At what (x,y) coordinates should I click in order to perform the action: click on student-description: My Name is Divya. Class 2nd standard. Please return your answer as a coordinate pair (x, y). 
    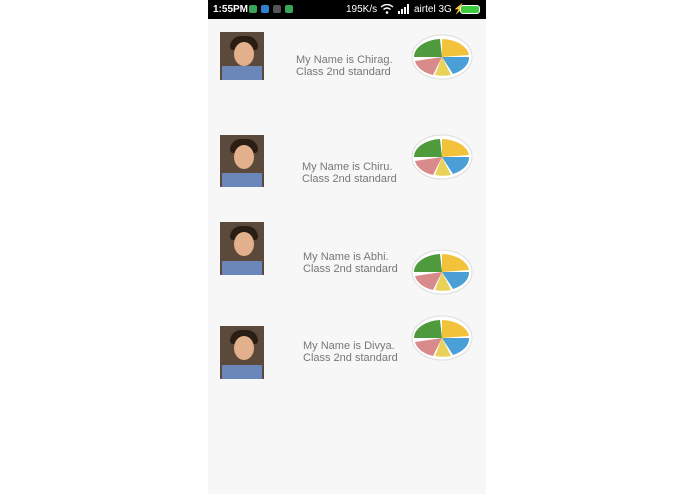
    Looking at the image, I should click on (350, 352).